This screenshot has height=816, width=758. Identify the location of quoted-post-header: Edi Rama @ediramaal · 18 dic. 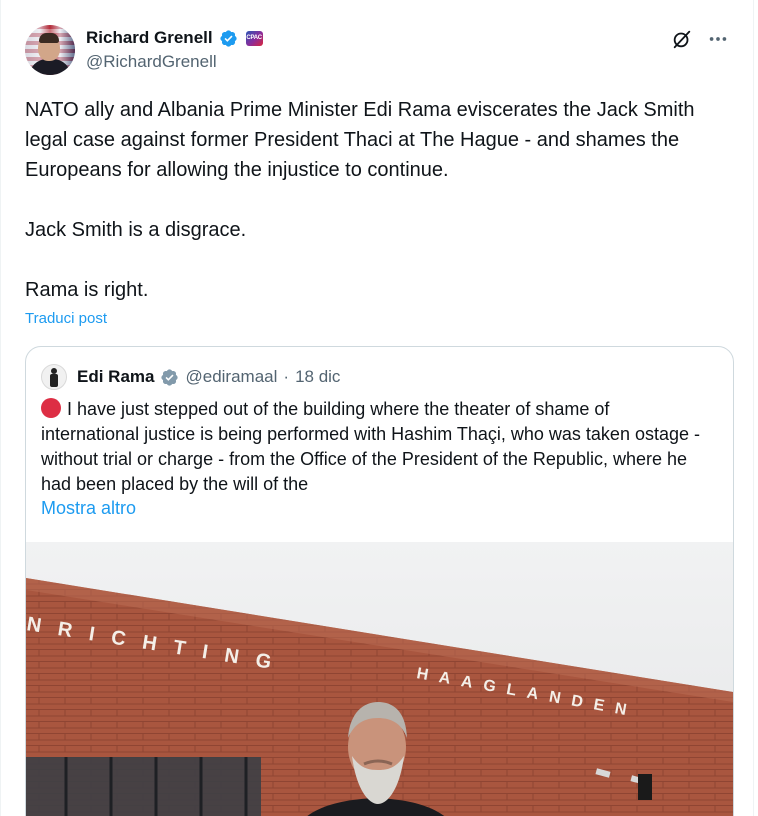
(190, 377).